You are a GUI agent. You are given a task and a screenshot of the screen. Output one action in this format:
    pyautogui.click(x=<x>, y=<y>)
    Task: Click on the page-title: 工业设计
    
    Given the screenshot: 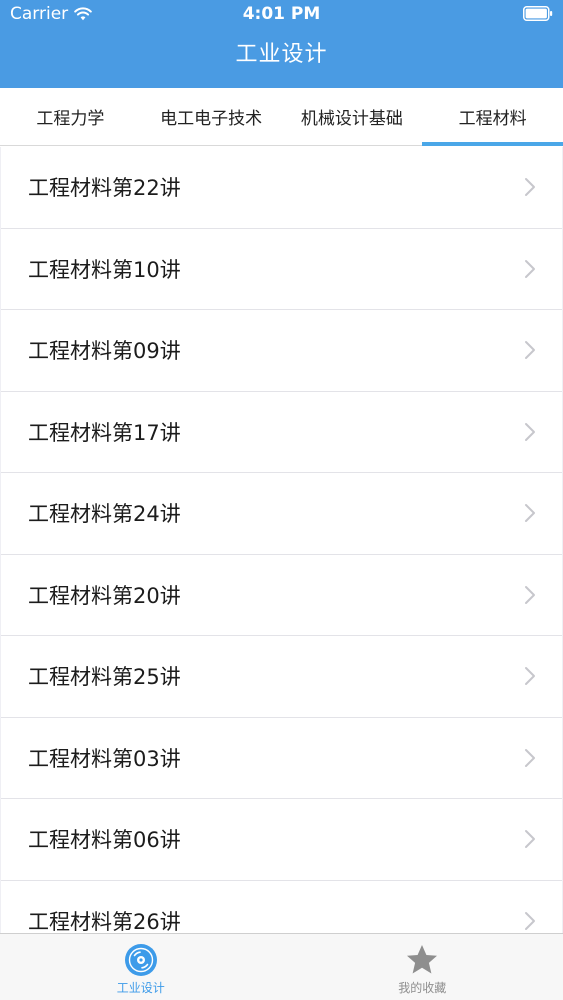 What is the action you would take?
    pyautogui.click(x=281, y=54)
    